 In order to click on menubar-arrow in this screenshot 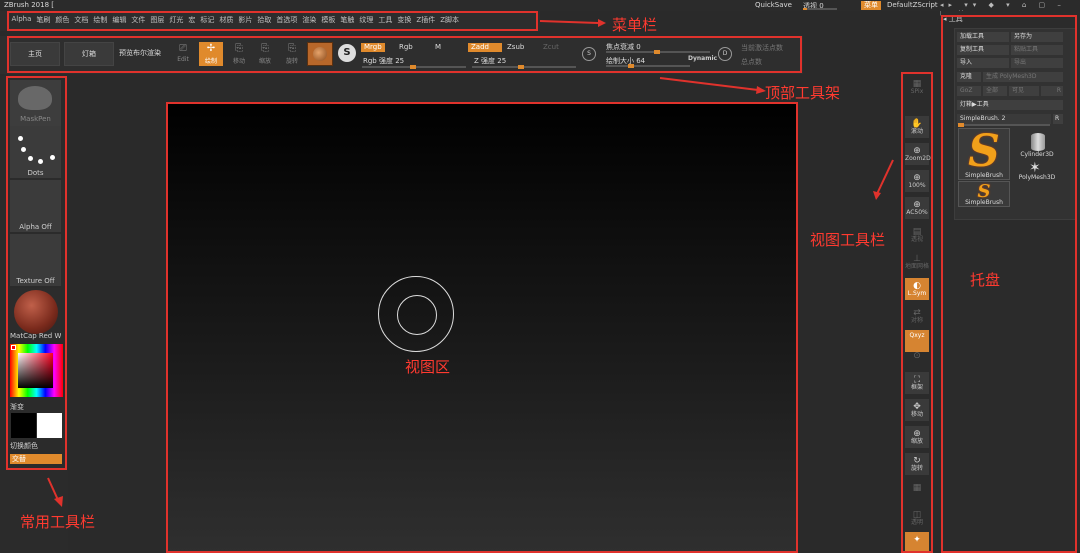, I will do `click(569, 22)`.